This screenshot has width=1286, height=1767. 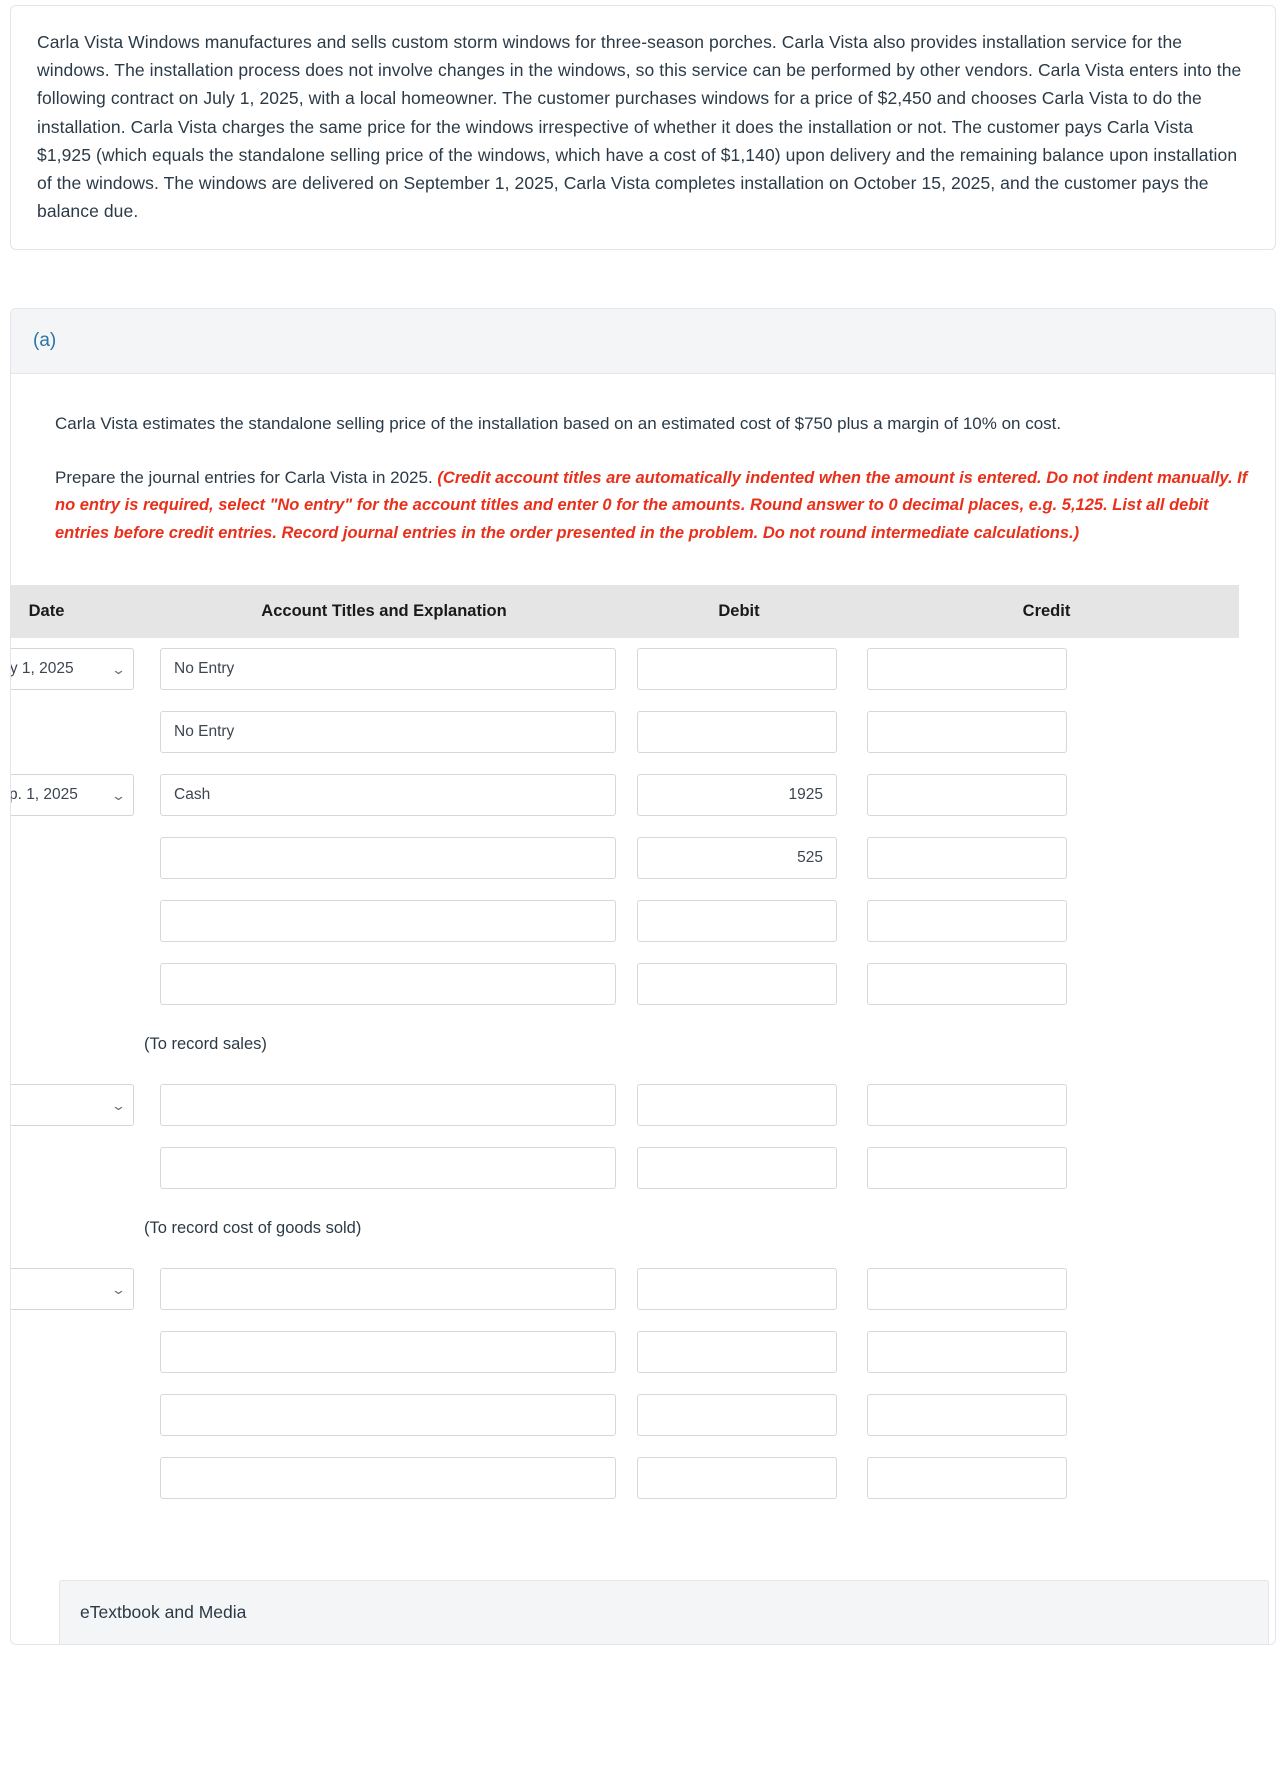 I want to click on journal-entry-row: Sep. 1, 2025 ⌄ Cash 1925, so click(x=625, y=795).